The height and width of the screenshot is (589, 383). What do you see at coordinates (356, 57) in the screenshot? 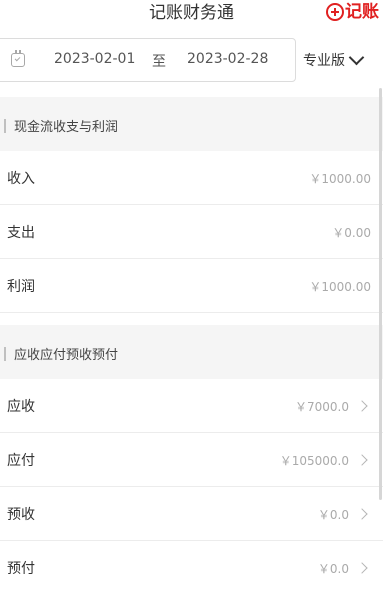
I see `chevron-down-icon` at bounding box center [356, 57].